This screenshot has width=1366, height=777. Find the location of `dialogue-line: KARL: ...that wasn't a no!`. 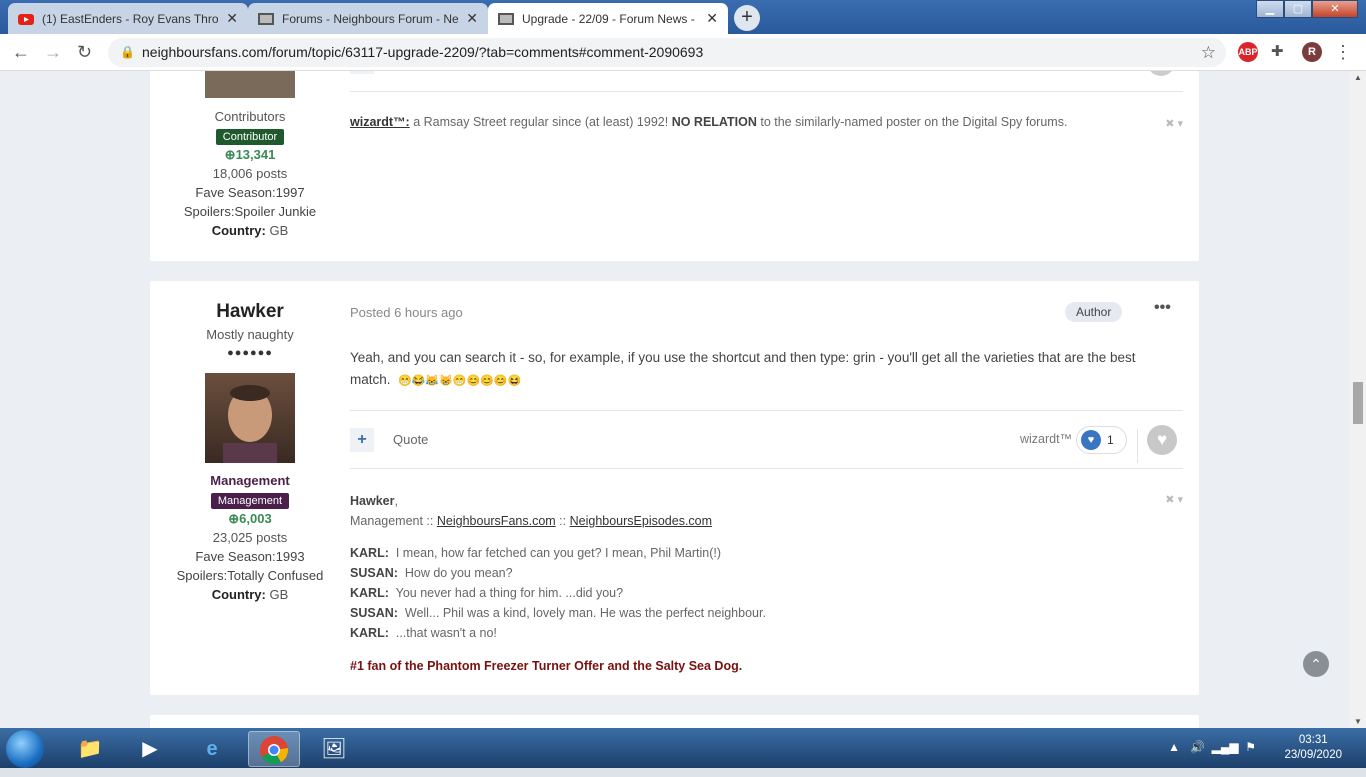

dialogue-line: KARL: ...that wasn't a no! is located at coordinates (423, 633).